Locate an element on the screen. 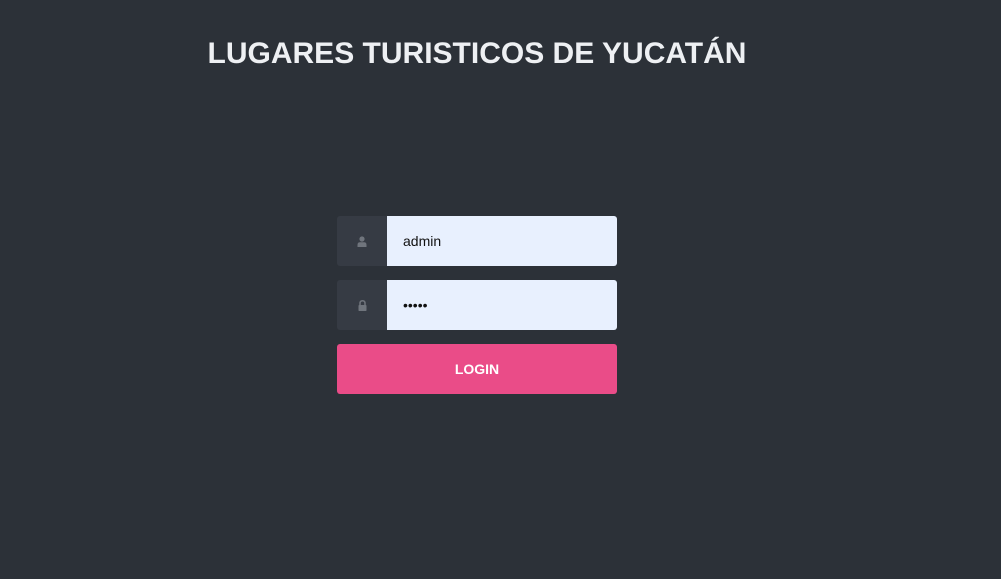 The width and height of the screenshot is (1001, 579). password-row is located at coordinates (477, 305).